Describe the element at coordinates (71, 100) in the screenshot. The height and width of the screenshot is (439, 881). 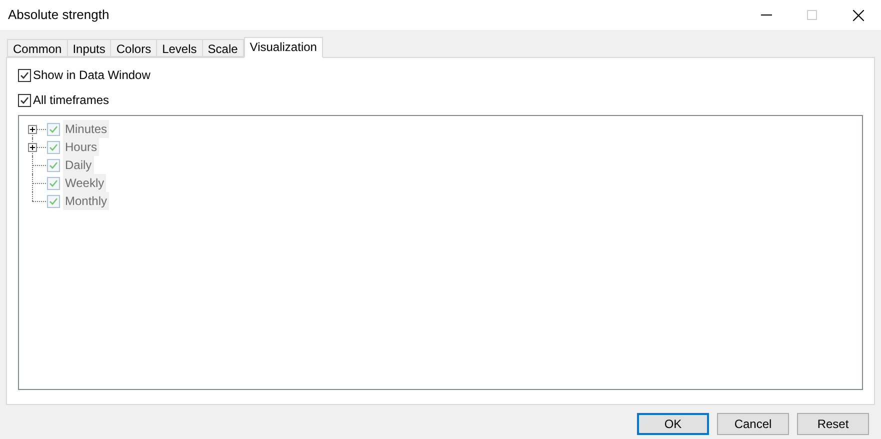
I see `checkbox-label: All timeframes` at that location.